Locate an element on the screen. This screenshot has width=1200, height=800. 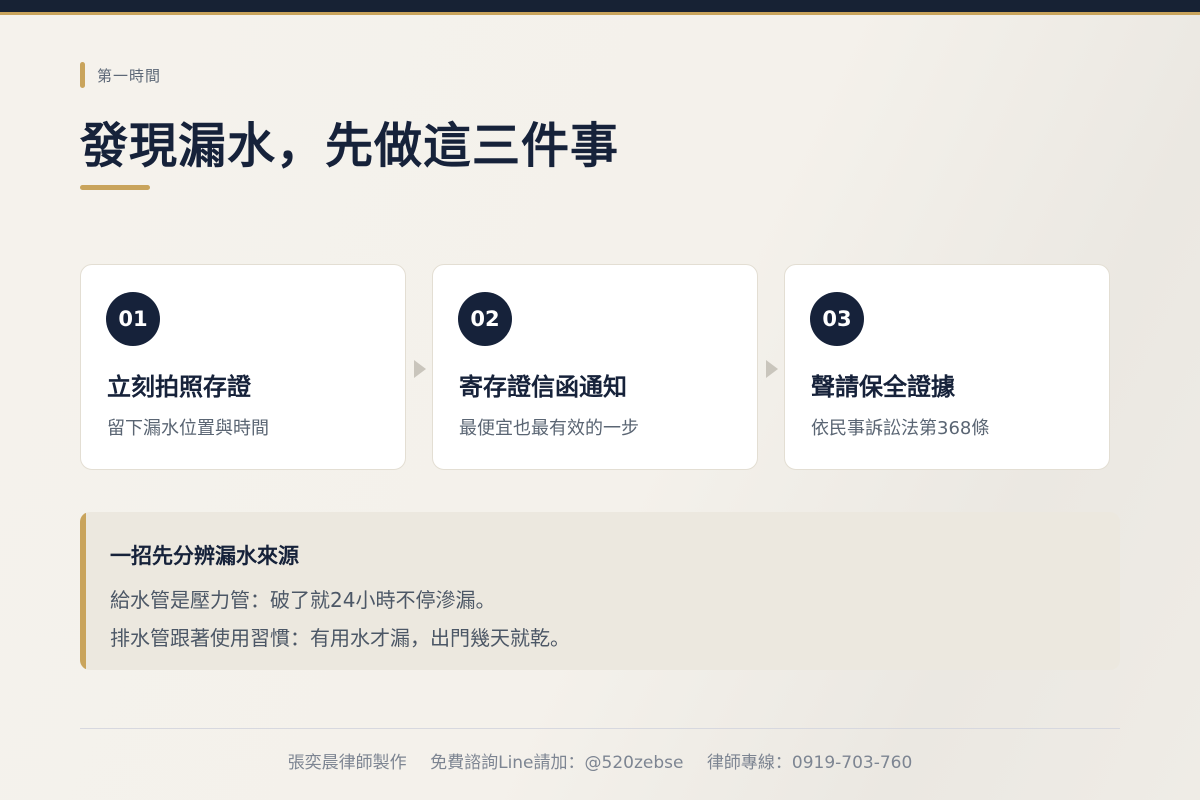
step-number-badge: 01 is located at coordinates (133, 319).